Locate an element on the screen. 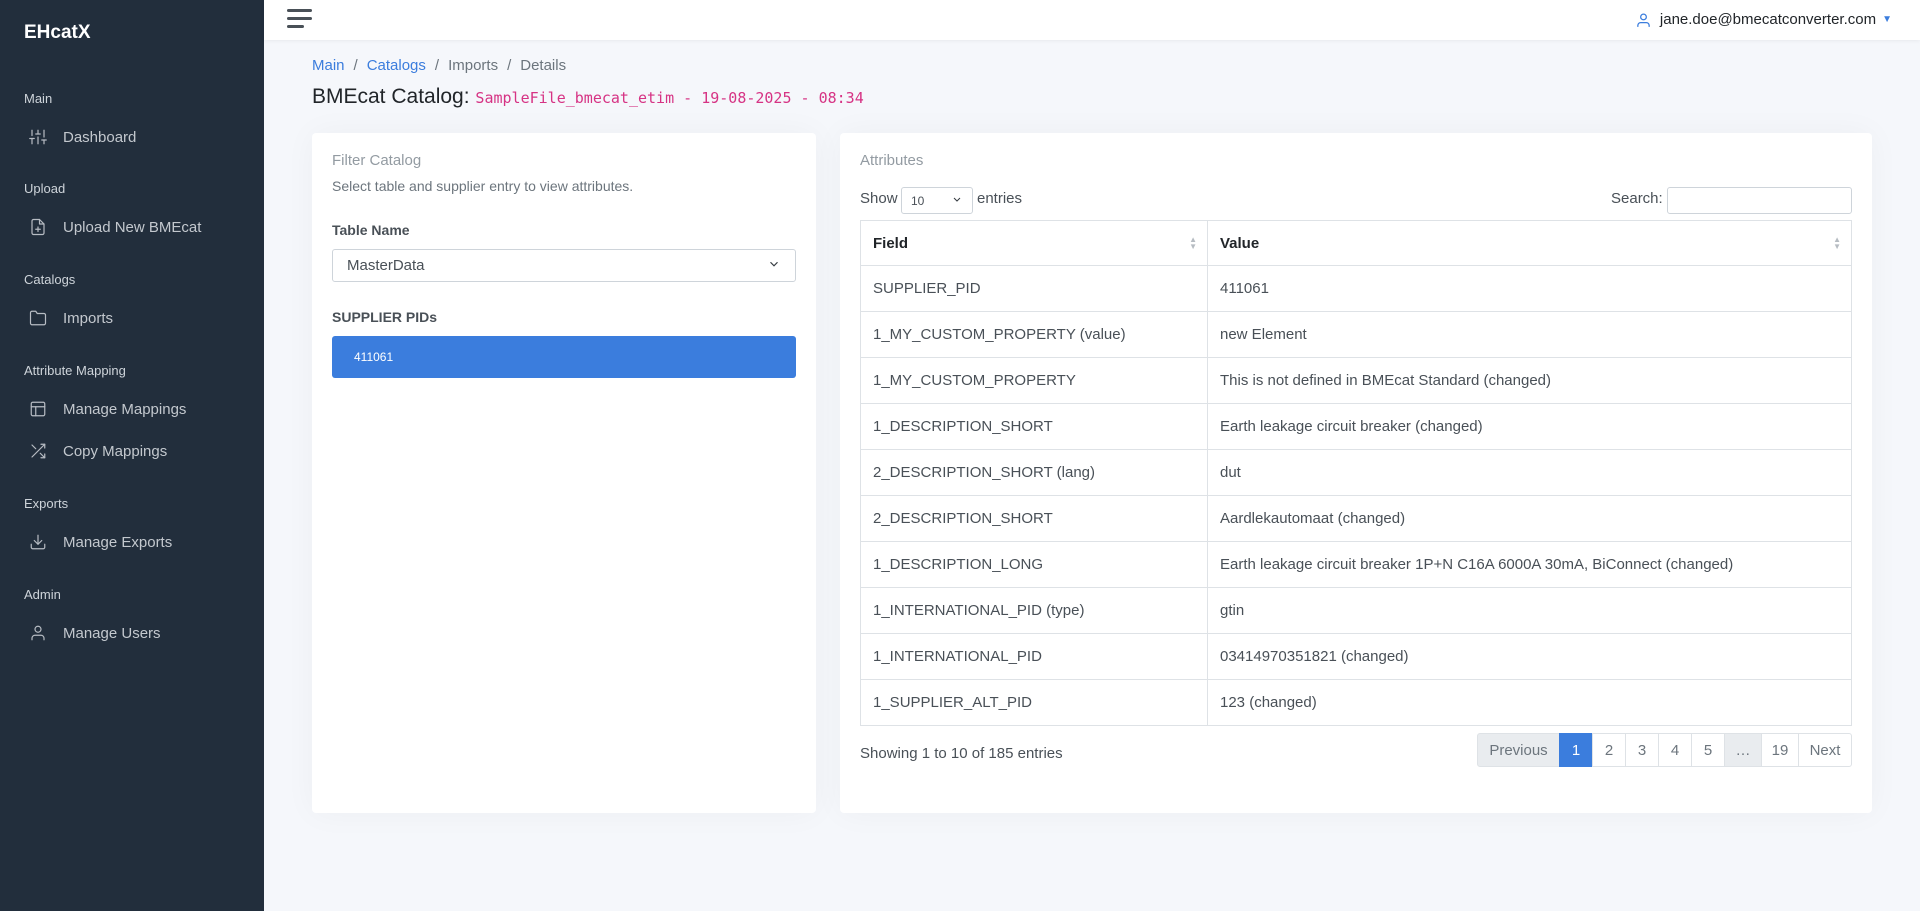  pagination: Previous 1 2 3 4 5 … 19 Next is located at coordinates (1664, 750).